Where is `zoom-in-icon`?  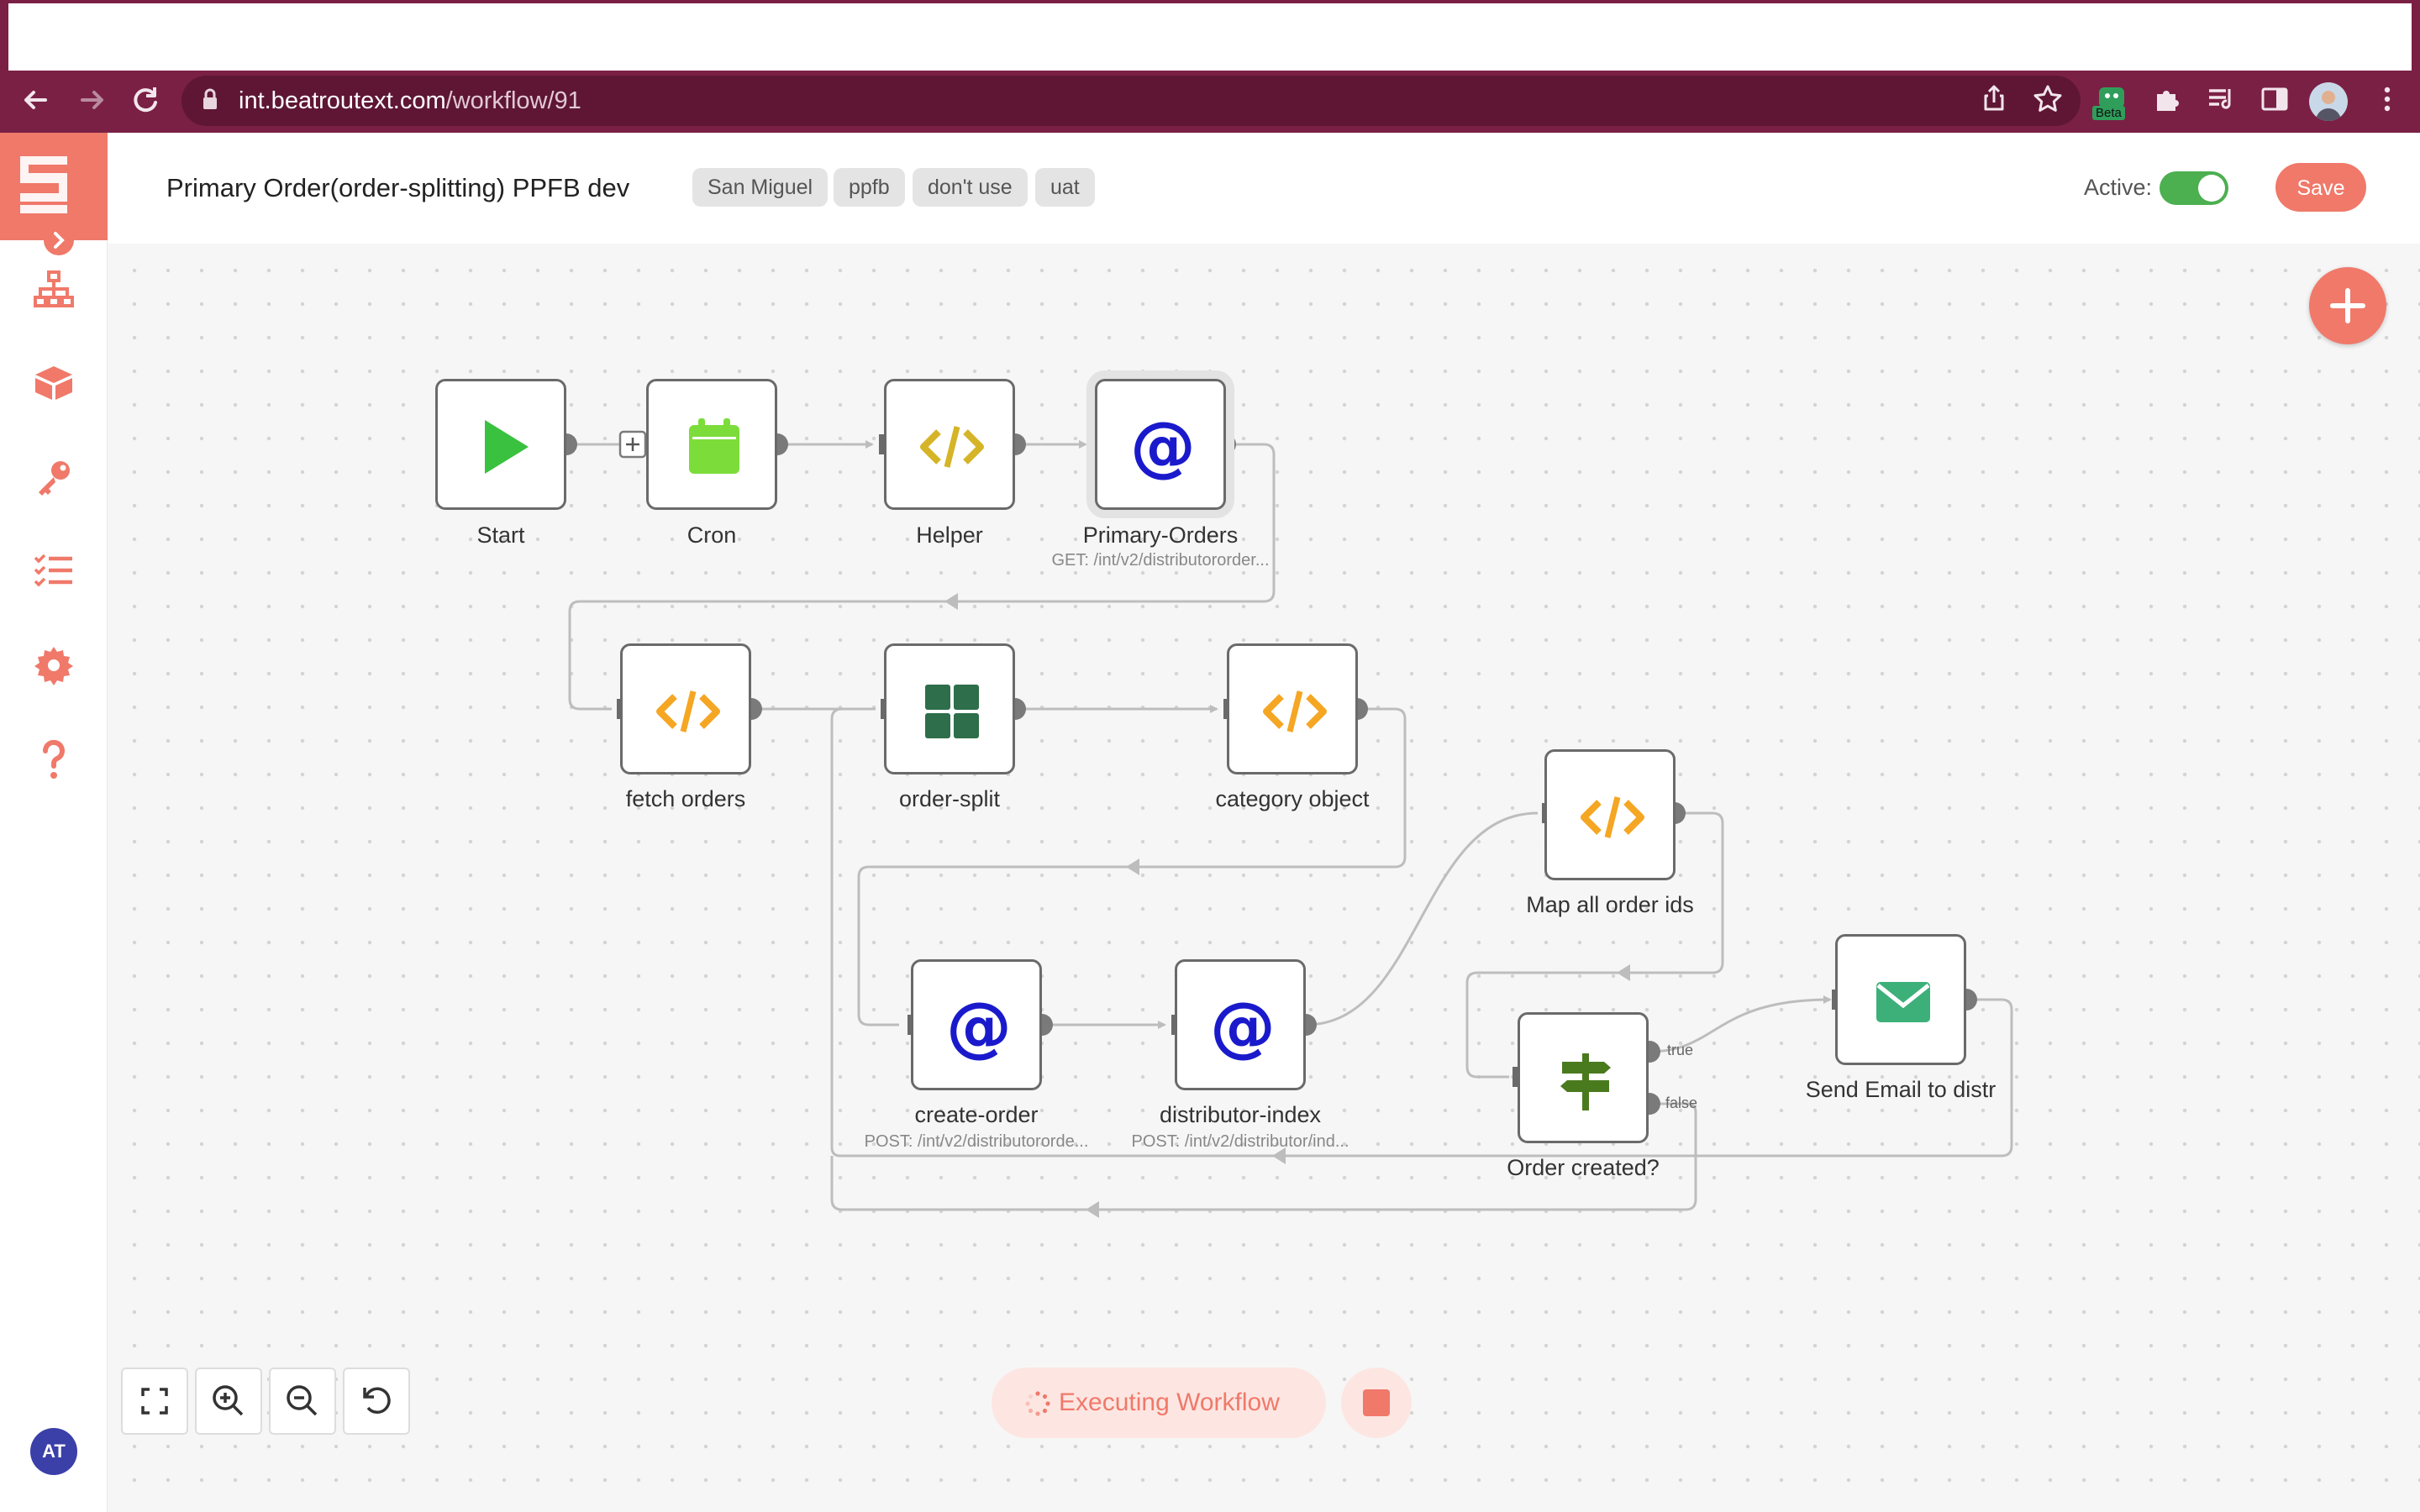 zoom-in-icon is located at coordinates (228, 1400).